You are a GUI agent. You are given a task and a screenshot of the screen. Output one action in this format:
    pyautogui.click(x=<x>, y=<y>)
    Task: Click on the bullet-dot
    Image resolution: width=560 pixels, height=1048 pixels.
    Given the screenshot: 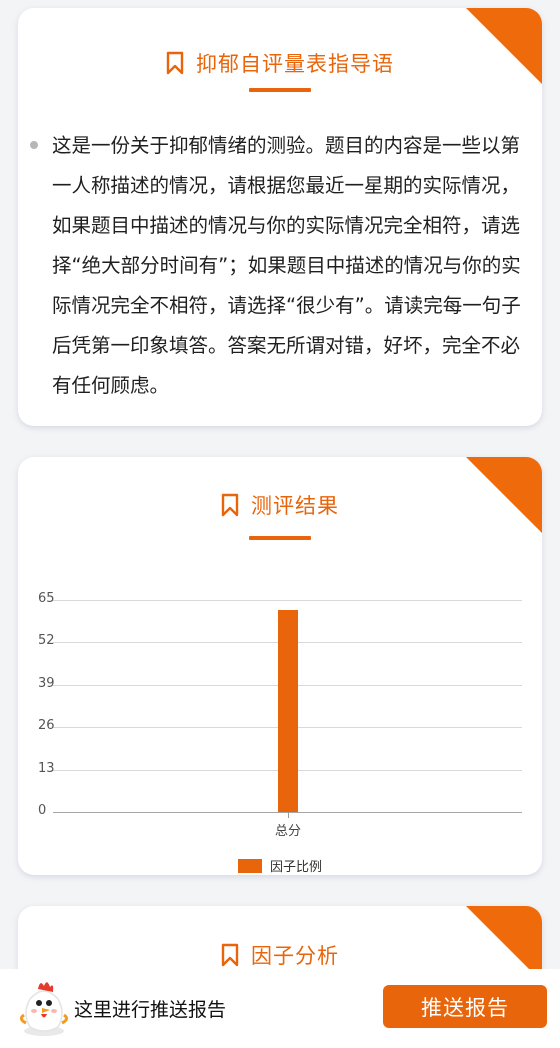 What is the action you would take?
    pyautogui.click(x=34, y=145)
    